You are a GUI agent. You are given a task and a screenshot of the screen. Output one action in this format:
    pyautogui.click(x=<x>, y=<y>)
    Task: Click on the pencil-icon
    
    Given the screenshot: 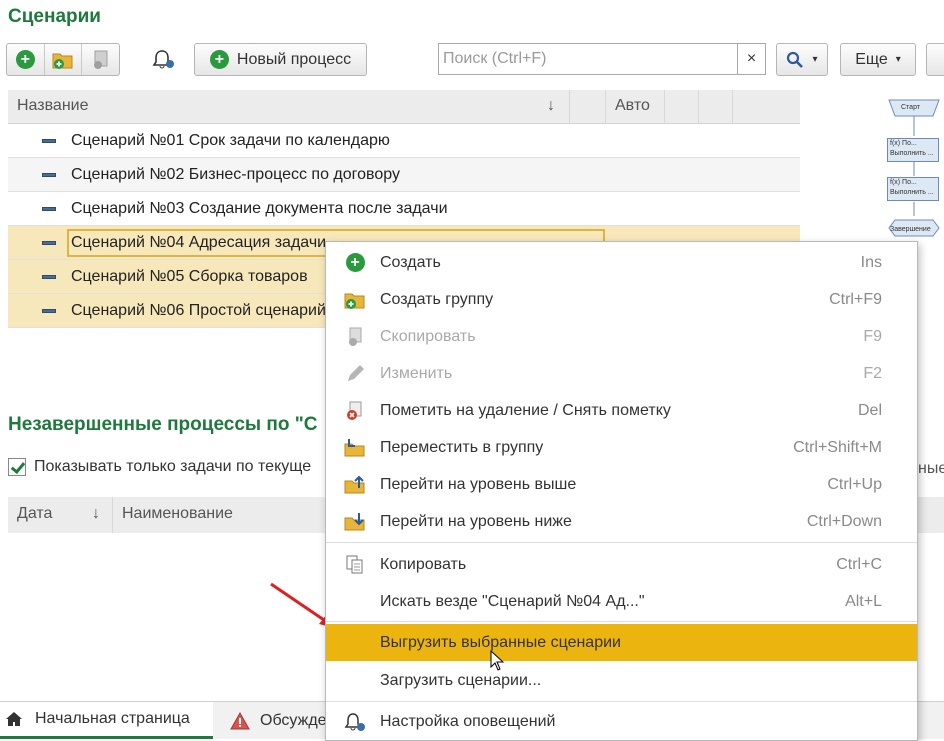 What is the action you would take?
    pyautogui.click(x=356, y=372)
    